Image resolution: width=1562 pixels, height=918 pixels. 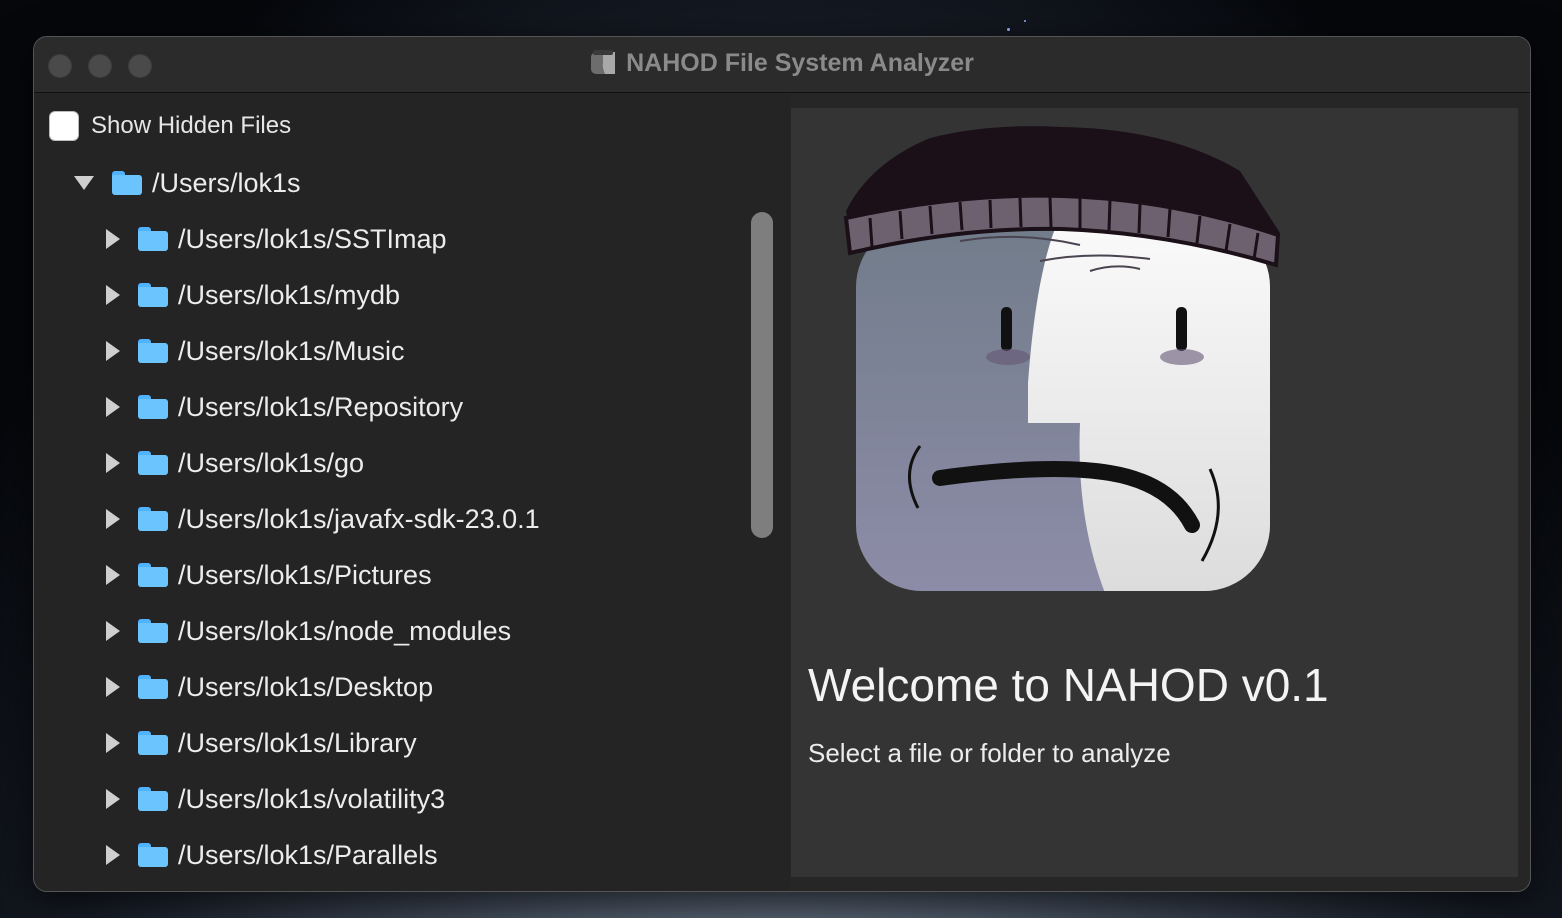 What do you see at coordinates (321, 406) in the screenshot?
I see `tree-item-label: /Users/lok1s/Repository` at bounding box center [321, 406].